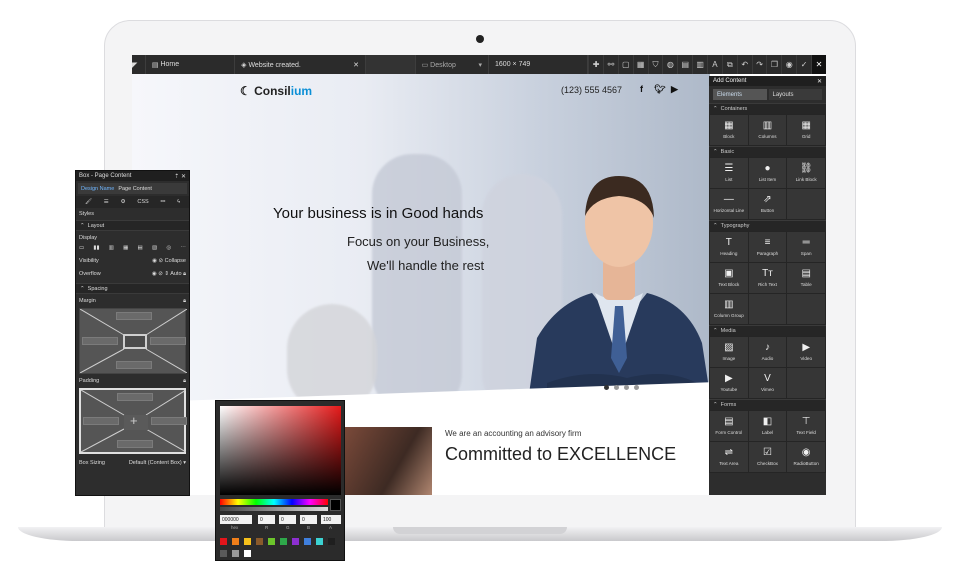  Describe the element at coordinates (539, 64) in the screenshot. I see `resolution-field: 1600 × 749` at that location.